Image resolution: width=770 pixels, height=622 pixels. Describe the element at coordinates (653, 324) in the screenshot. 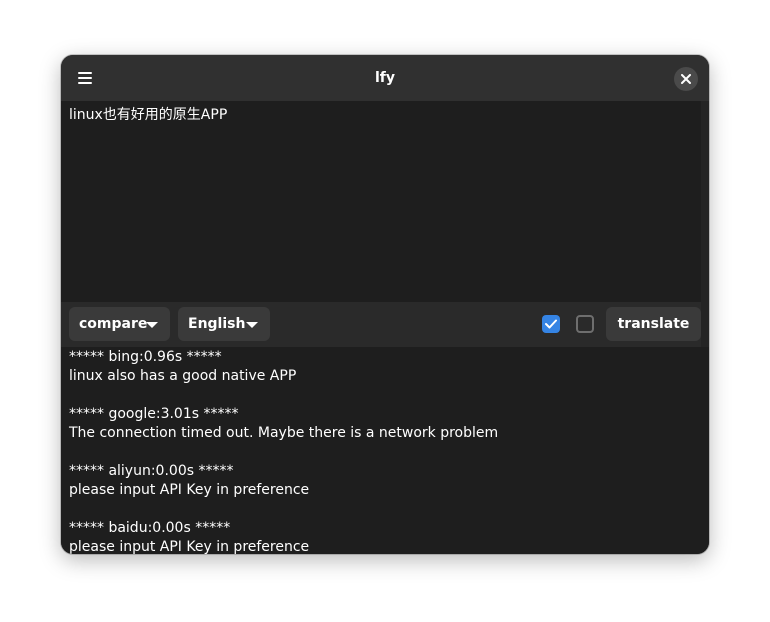

I see `translate-button: translate` at that location.